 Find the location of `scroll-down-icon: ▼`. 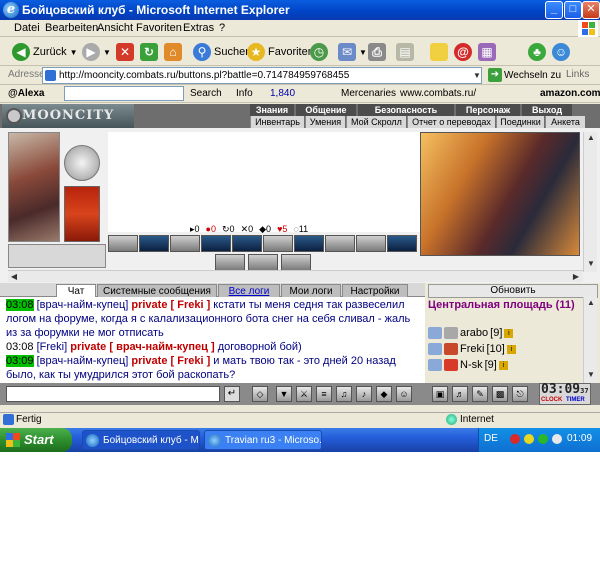

scroll-down-icon: ▼ is located at coordinates (591, 375).